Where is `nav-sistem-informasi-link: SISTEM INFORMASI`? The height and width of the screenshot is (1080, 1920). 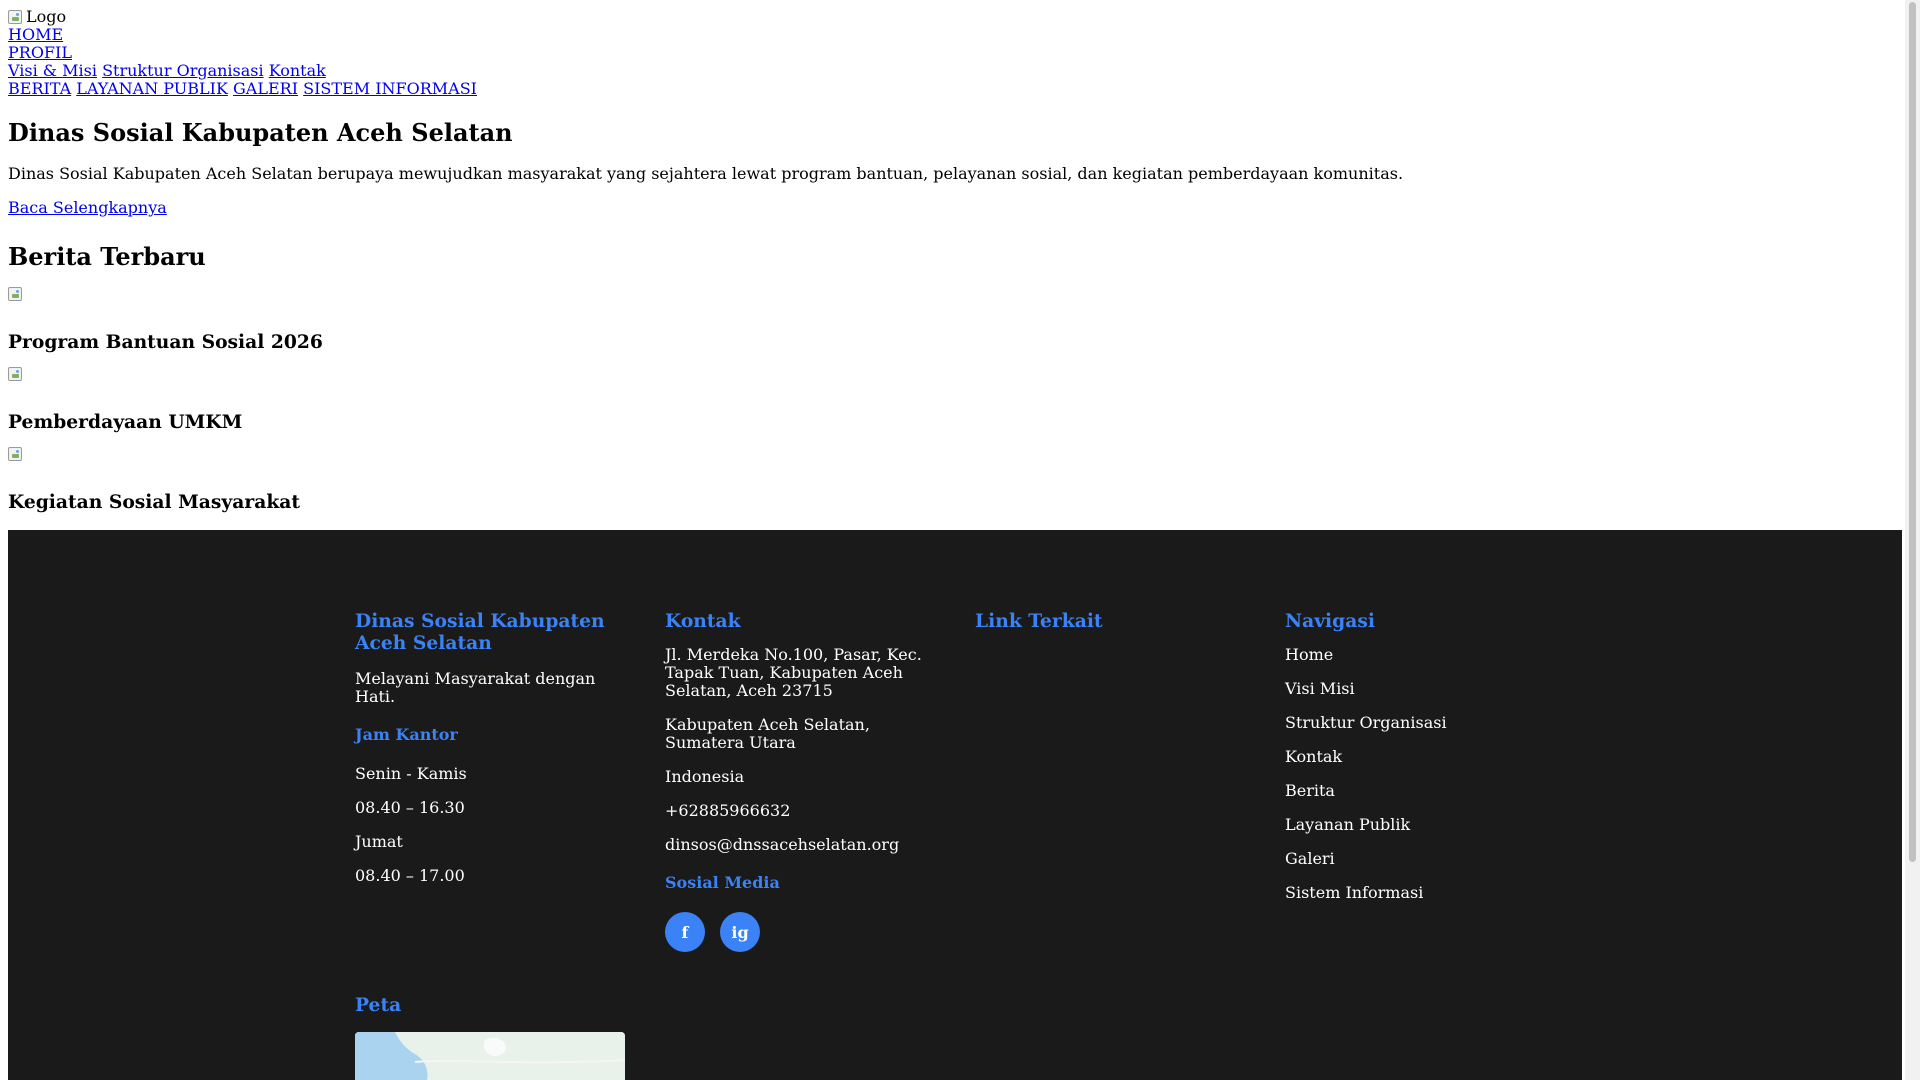
nav-sistem-informasi-link: SISTEM INFORMASI is located at coordinates (390, 88).